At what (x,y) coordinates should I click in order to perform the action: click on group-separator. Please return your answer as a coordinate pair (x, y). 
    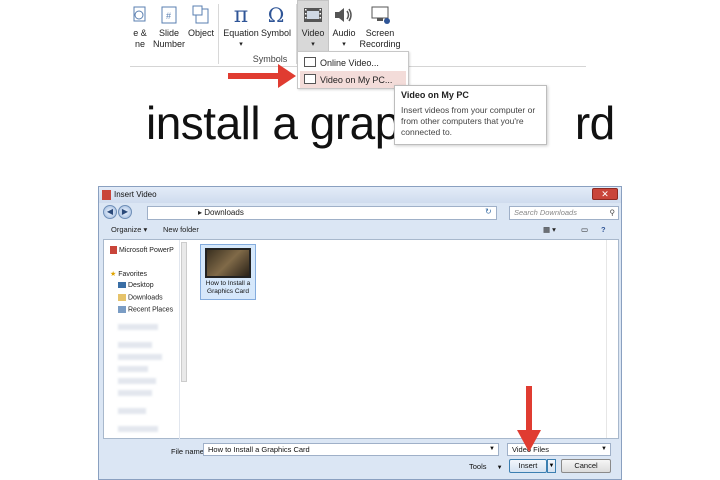
    Looking at the image, I should click on (218, 34).